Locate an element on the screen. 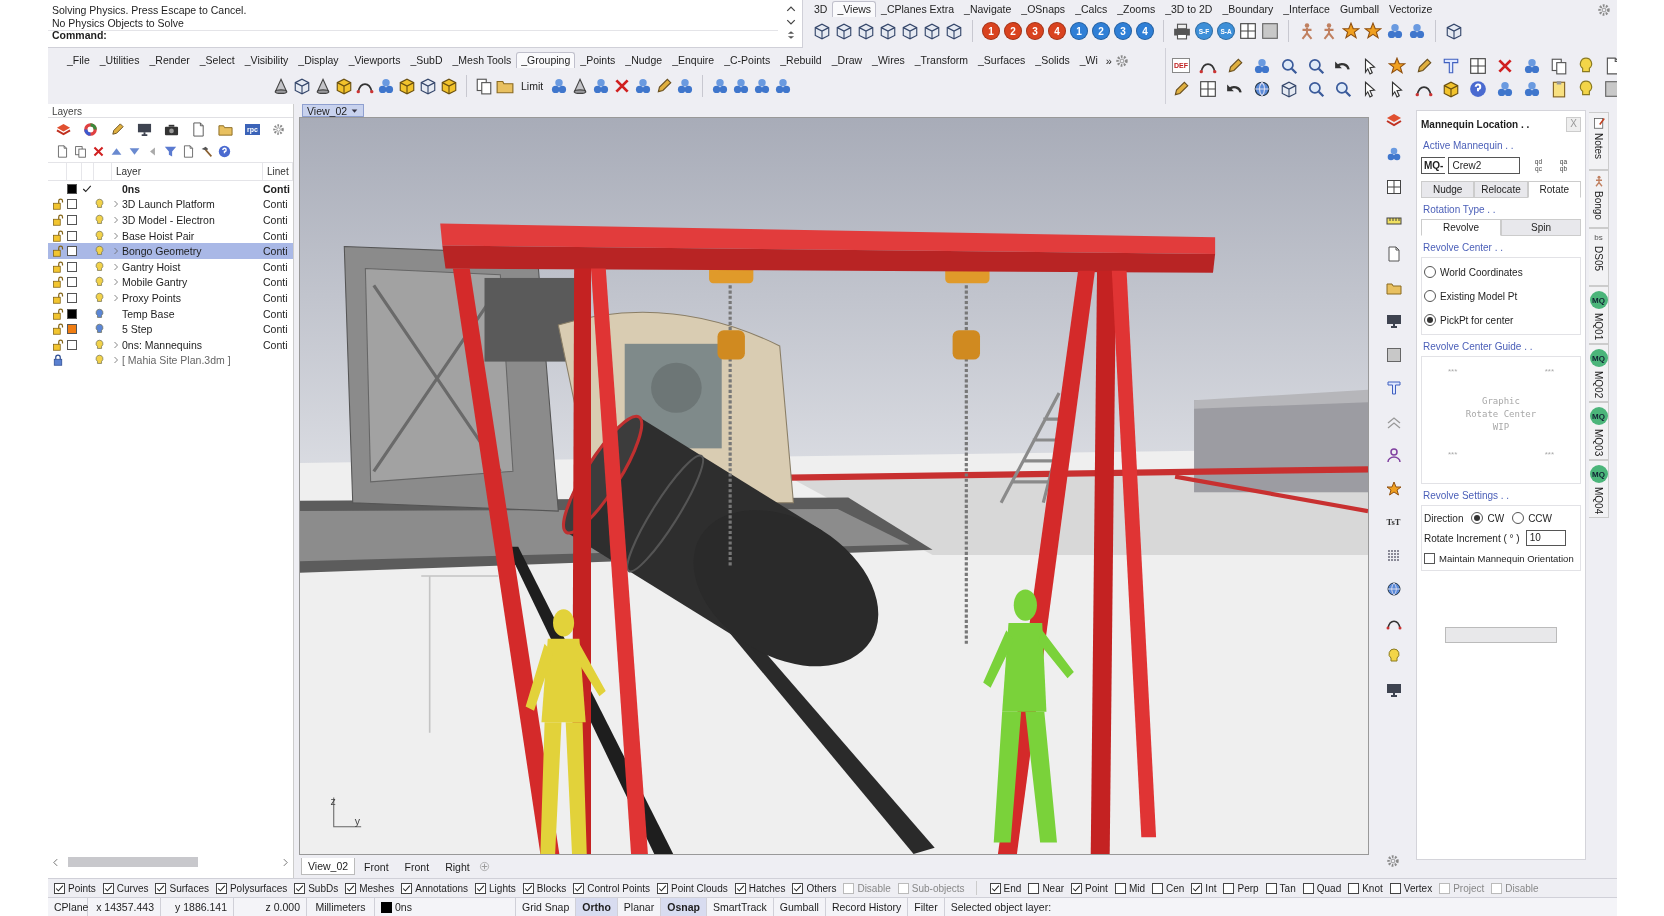 The width and height of the screenshot is (1664, 916). layer-name: 5 Step is located at coordinates (192, 329).